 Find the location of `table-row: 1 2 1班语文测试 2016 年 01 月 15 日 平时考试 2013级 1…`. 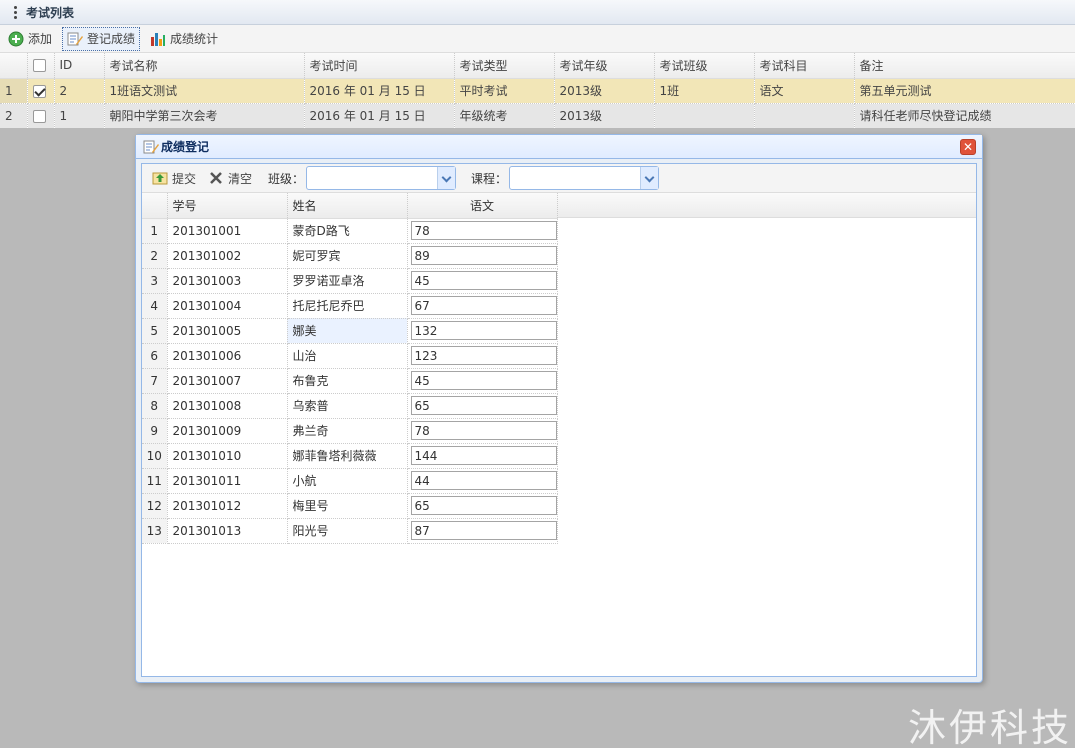

table-row: 1 2 1班语文测试 2016 年 01 月 15 日 平时考试 2013级 1… is located at coordinates (537, 91).